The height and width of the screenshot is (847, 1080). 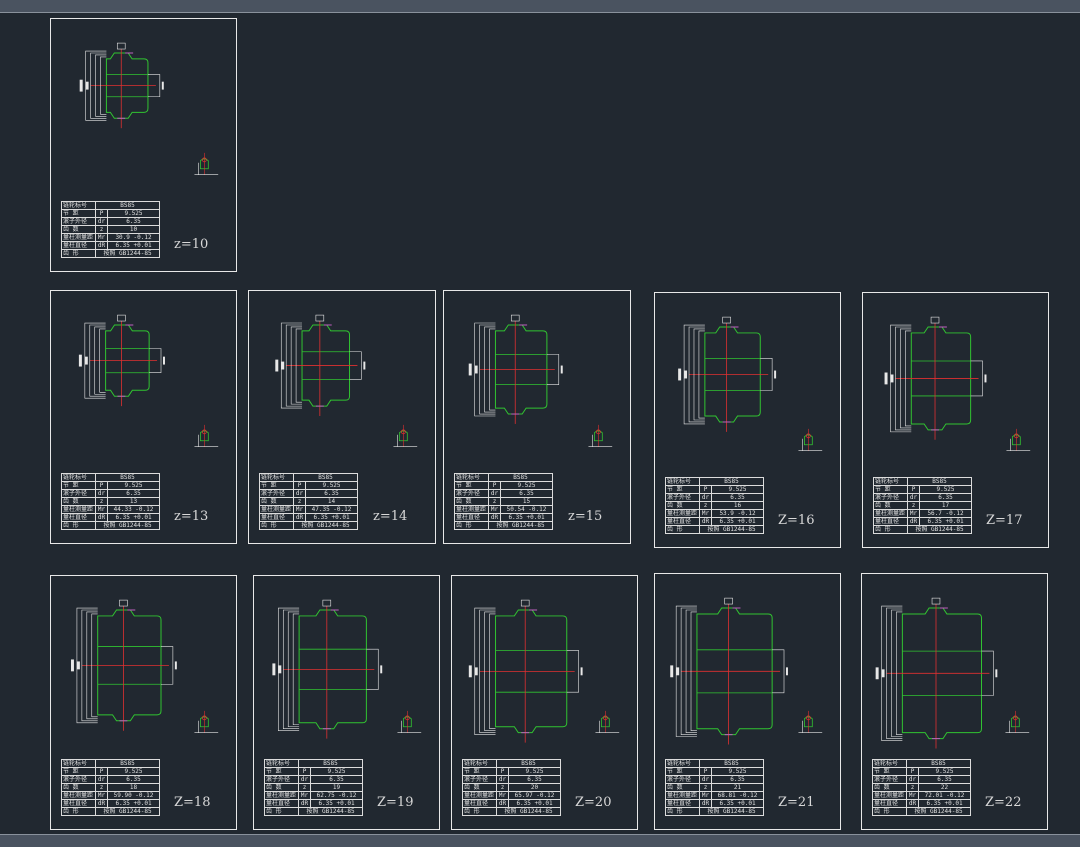 I want to click on table-row: 量柱测量距 Mr 68.81 -0.12, so click(x=715, y=795).